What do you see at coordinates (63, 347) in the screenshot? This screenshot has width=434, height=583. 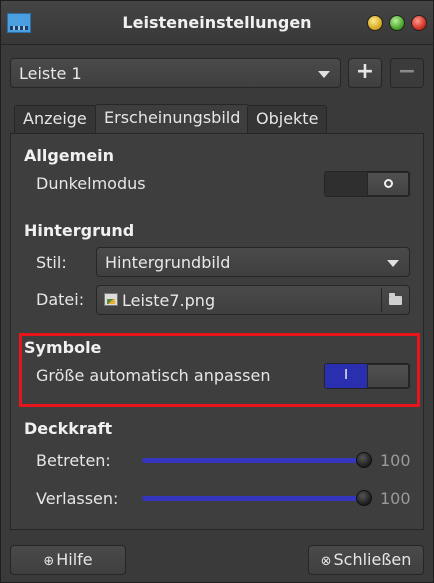 I see `symbols-section-title: Symbole` at bounding box center [63, 347].